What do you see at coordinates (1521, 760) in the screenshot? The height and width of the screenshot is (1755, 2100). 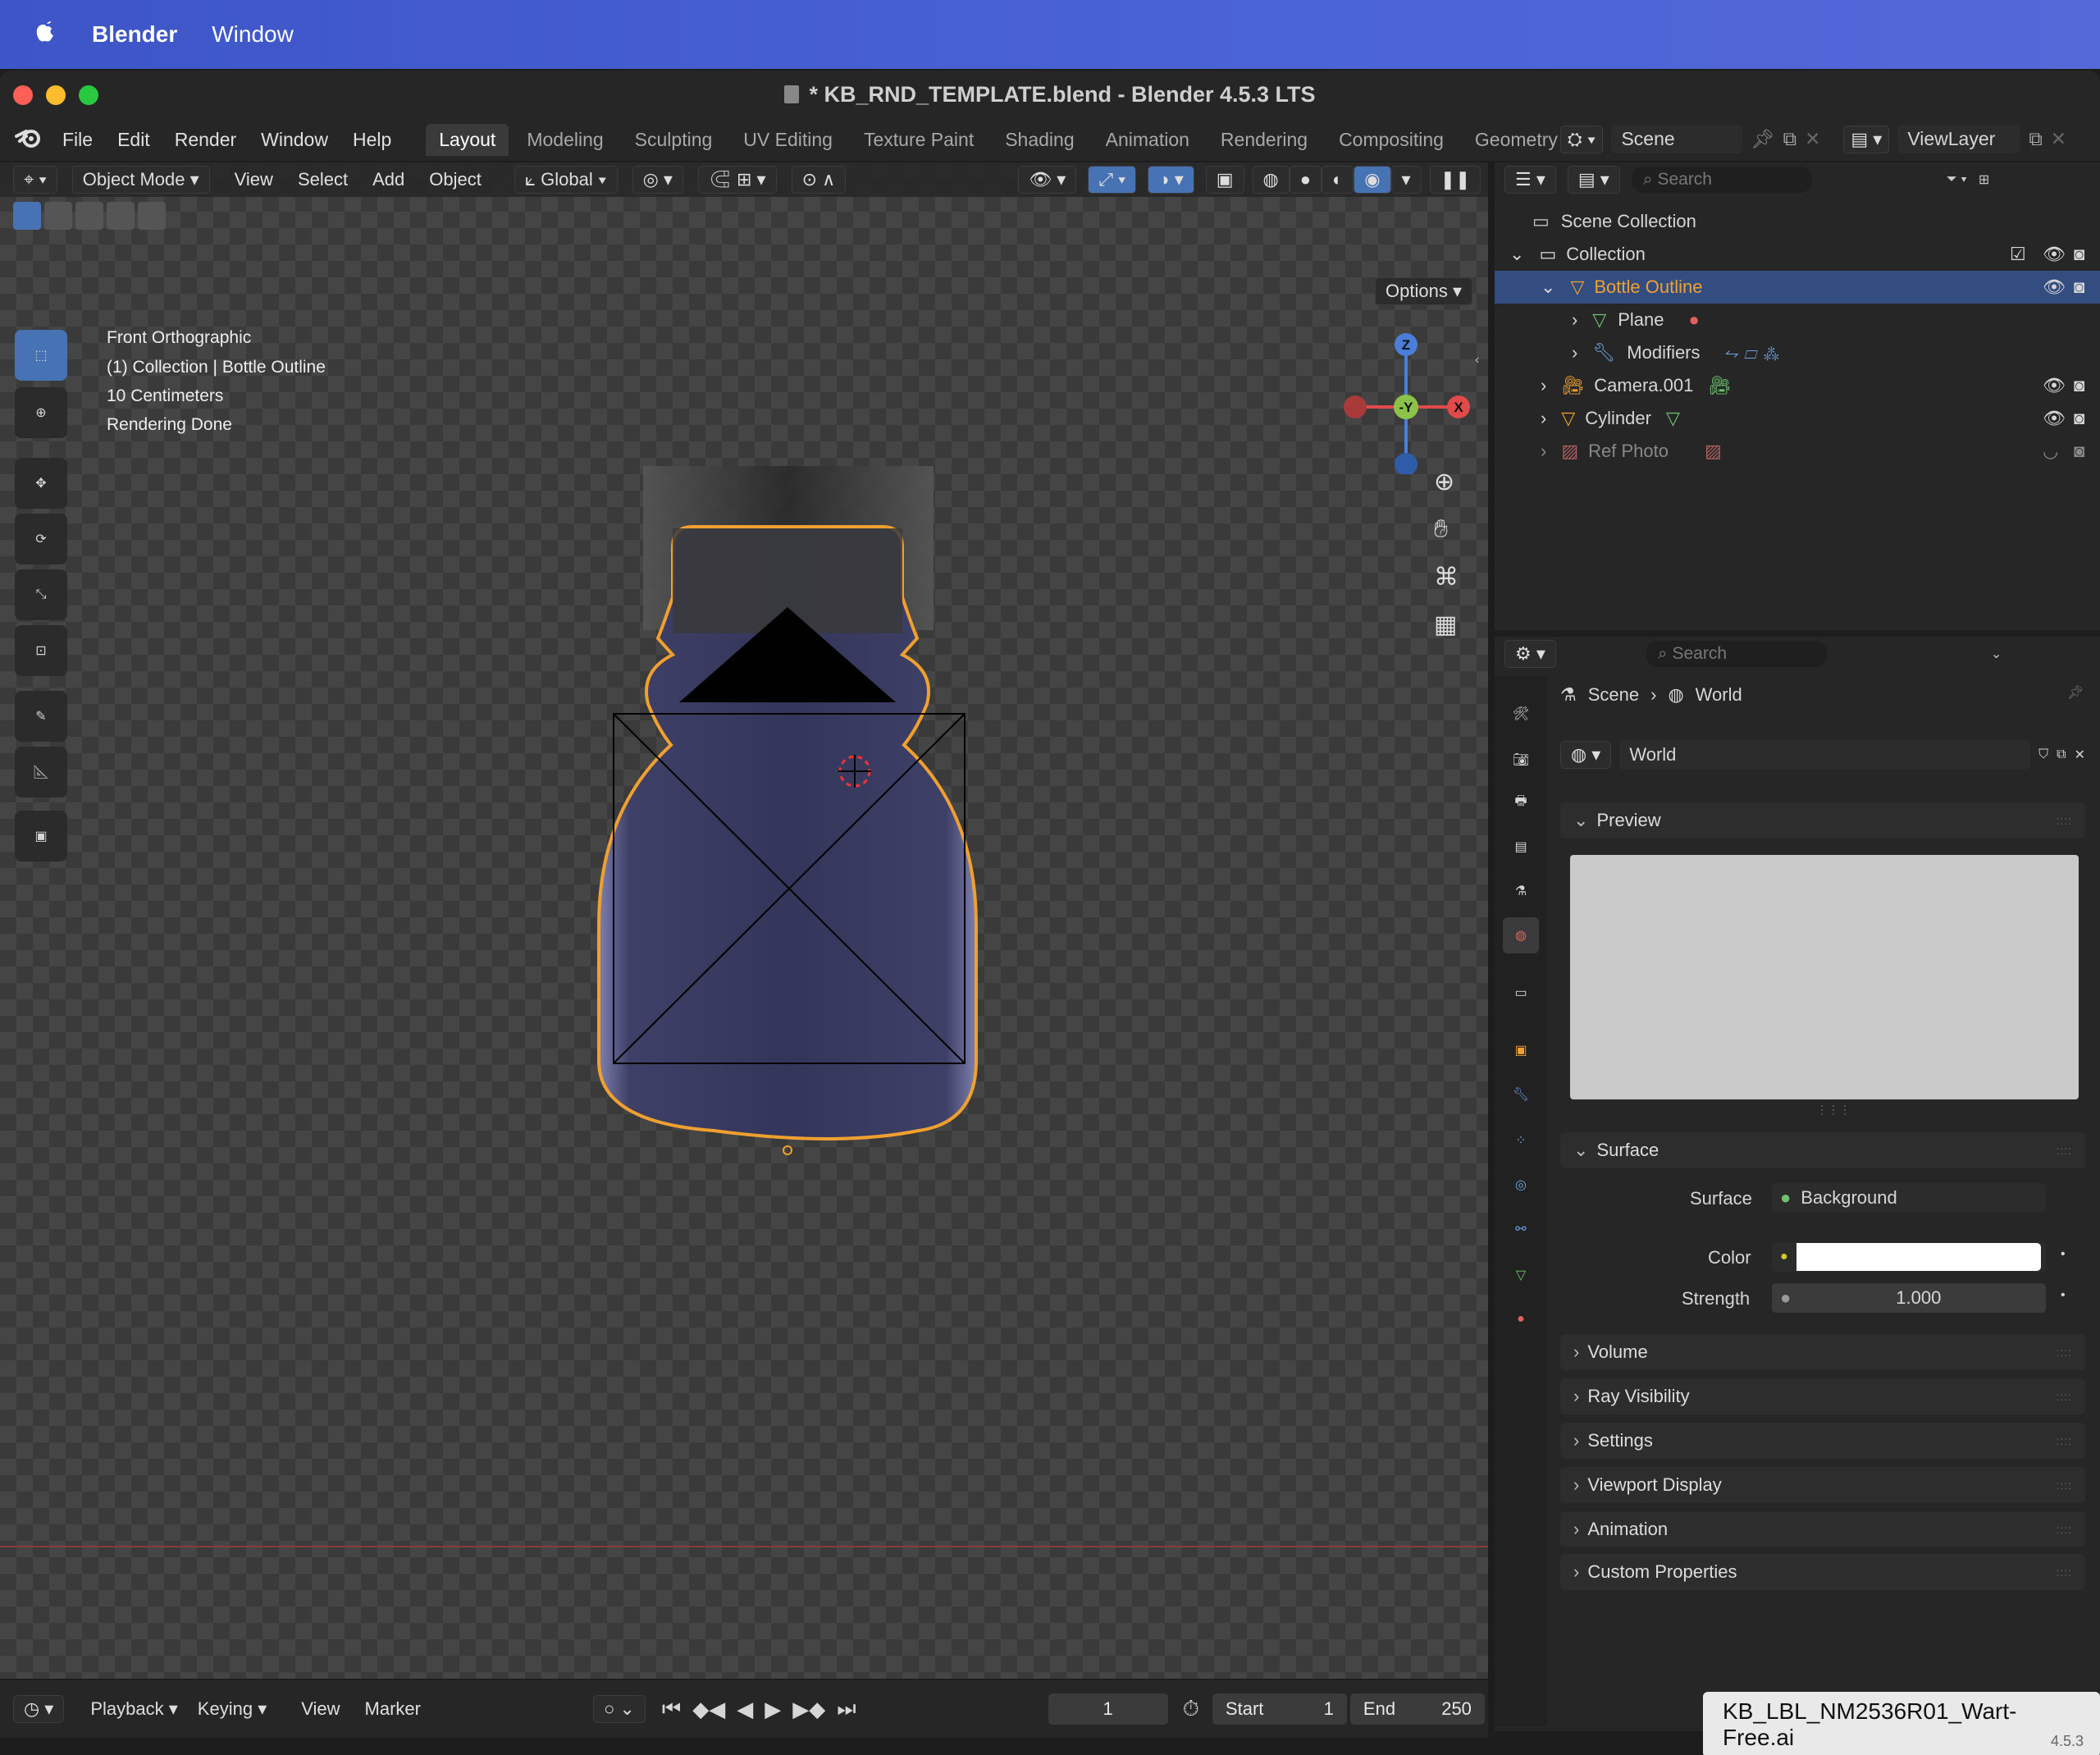 I see `render-tab-icon: 📷︎` at bounding box center [1521, 760].